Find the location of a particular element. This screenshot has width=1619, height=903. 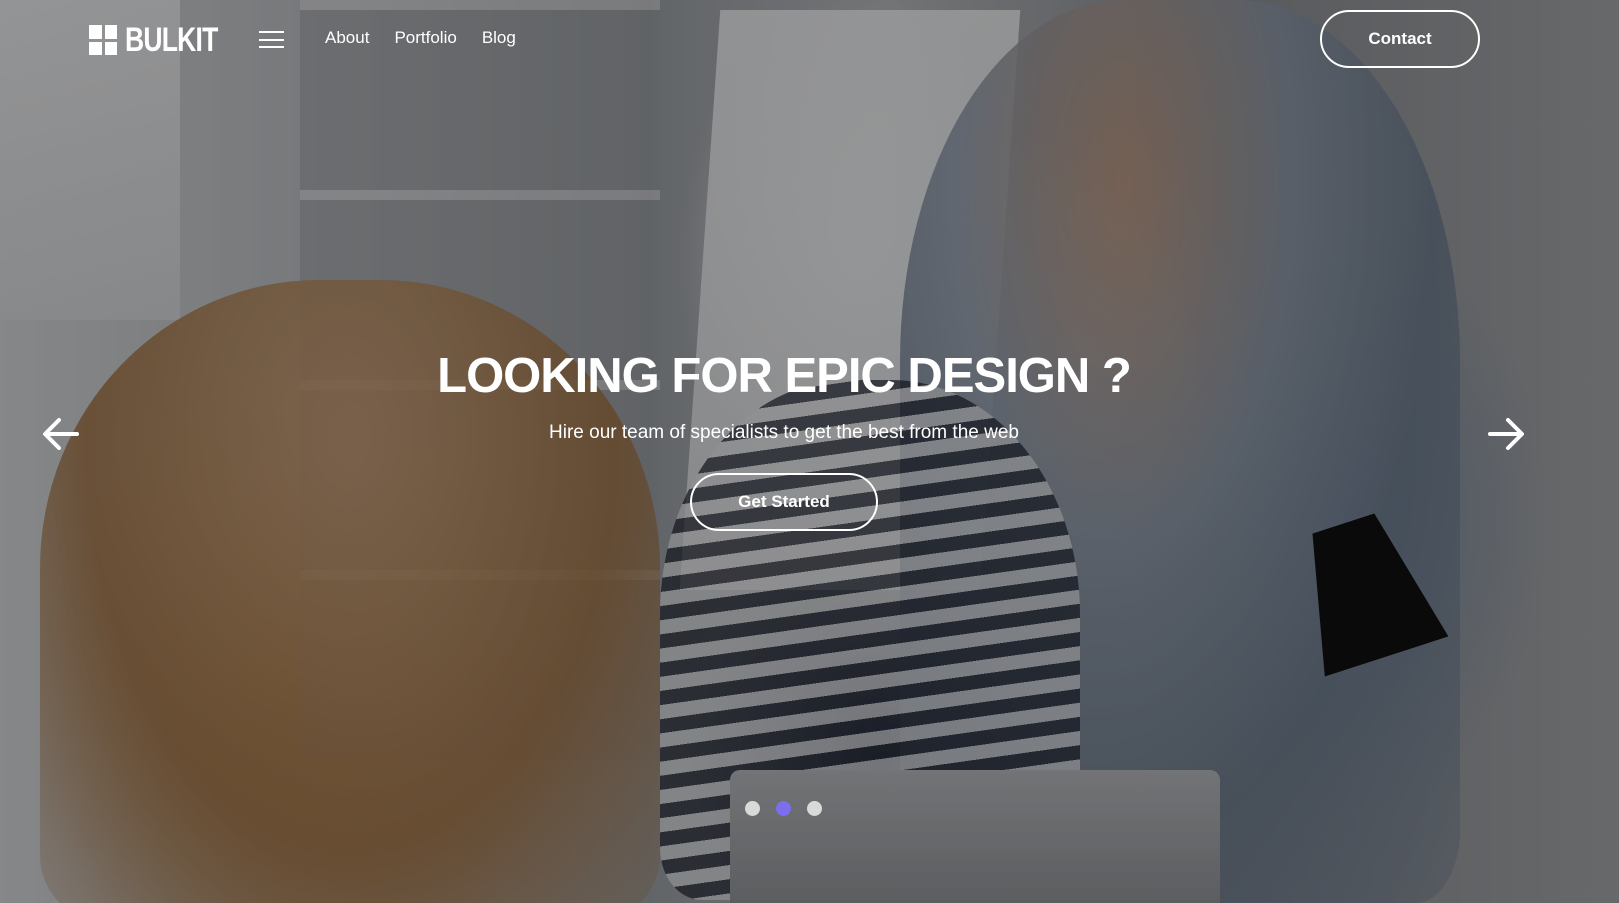

nav-links: About Portfolio Blog is located at coordinates (420, 38).